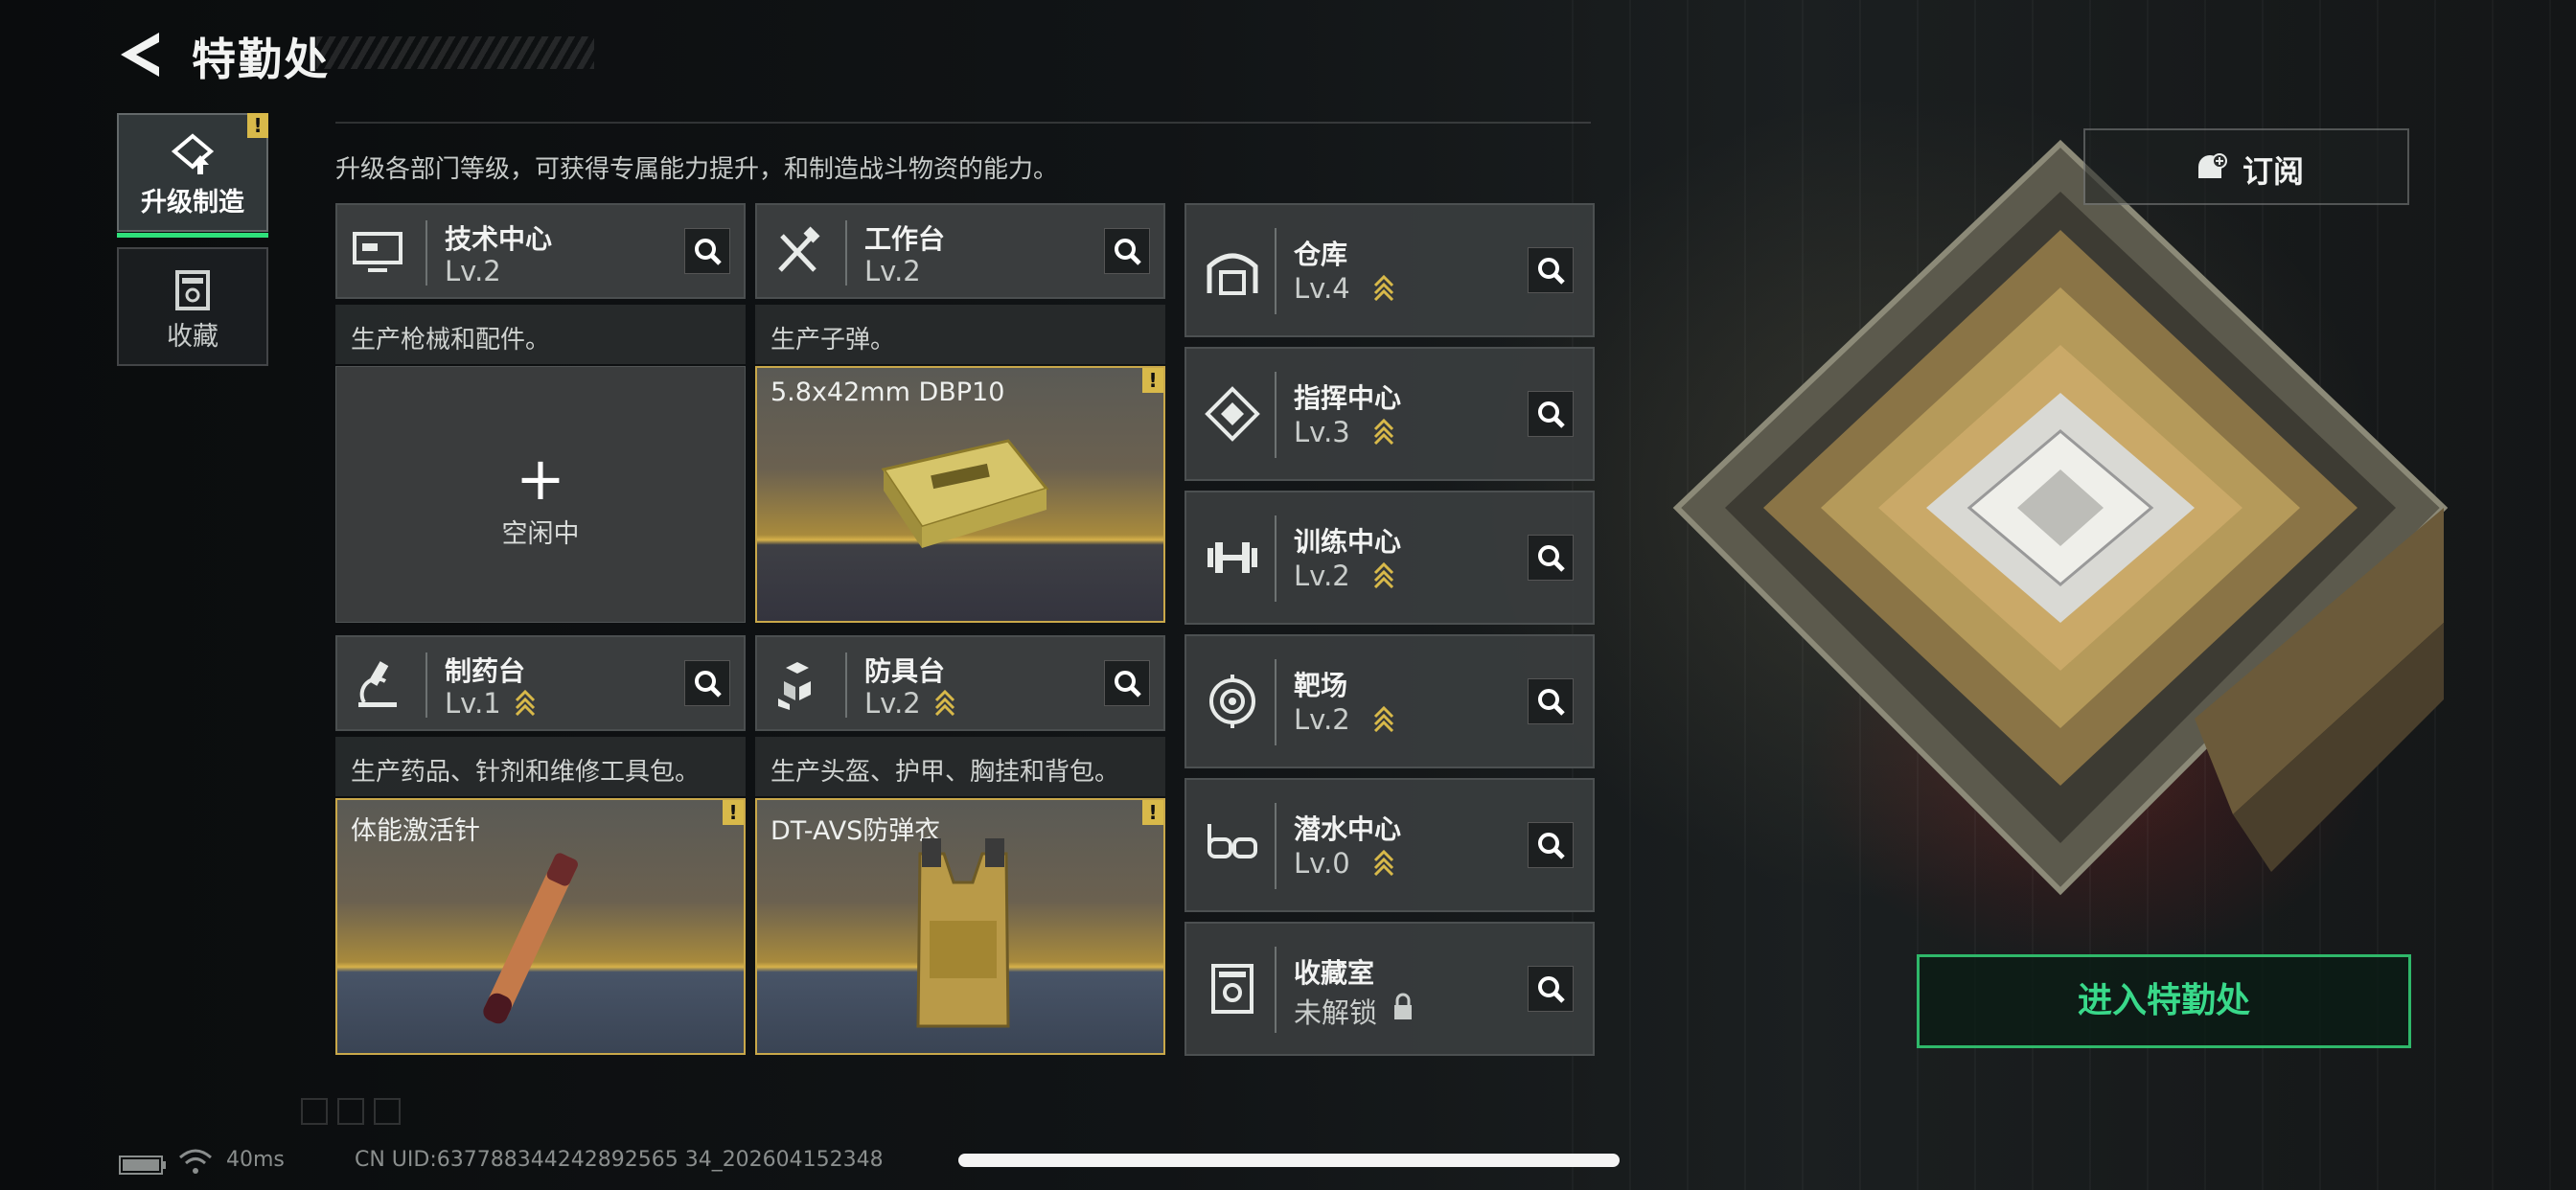  I want to click on wifi-icon, so click(195, 1162).